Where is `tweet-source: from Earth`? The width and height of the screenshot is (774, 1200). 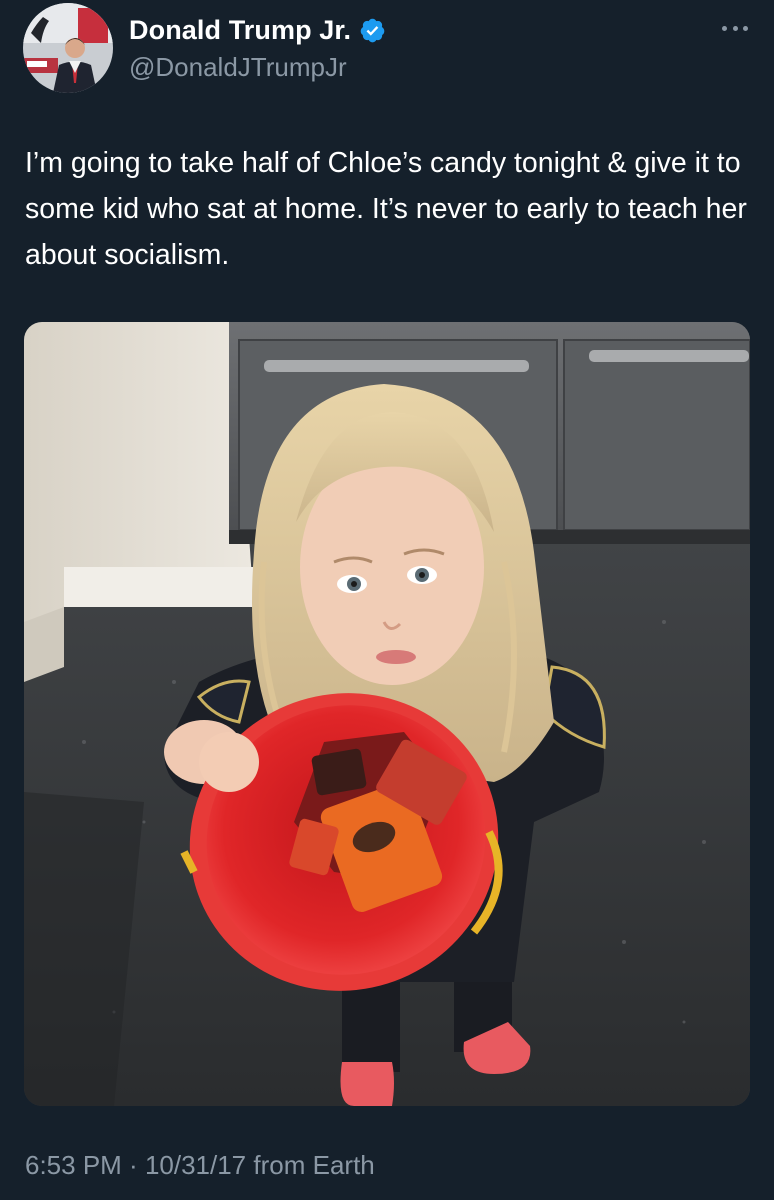 tweet-source: from Earth is located at coordinates (310, 1165).